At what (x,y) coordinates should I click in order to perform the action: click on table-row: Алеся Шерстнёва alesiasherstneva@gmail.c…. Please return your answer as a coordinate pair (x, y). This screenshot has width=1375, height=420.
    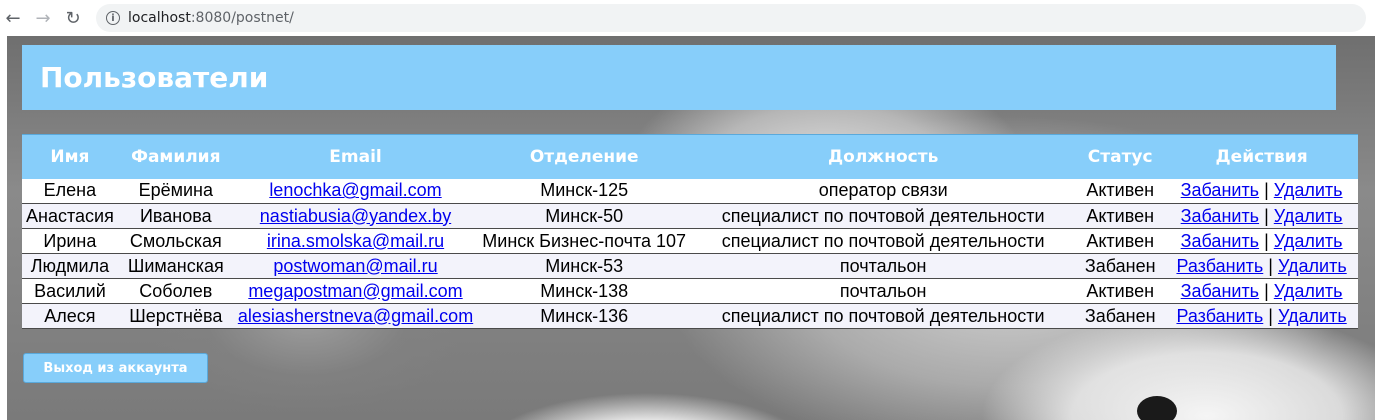
    Looking at the image, I should click on (690, 316).